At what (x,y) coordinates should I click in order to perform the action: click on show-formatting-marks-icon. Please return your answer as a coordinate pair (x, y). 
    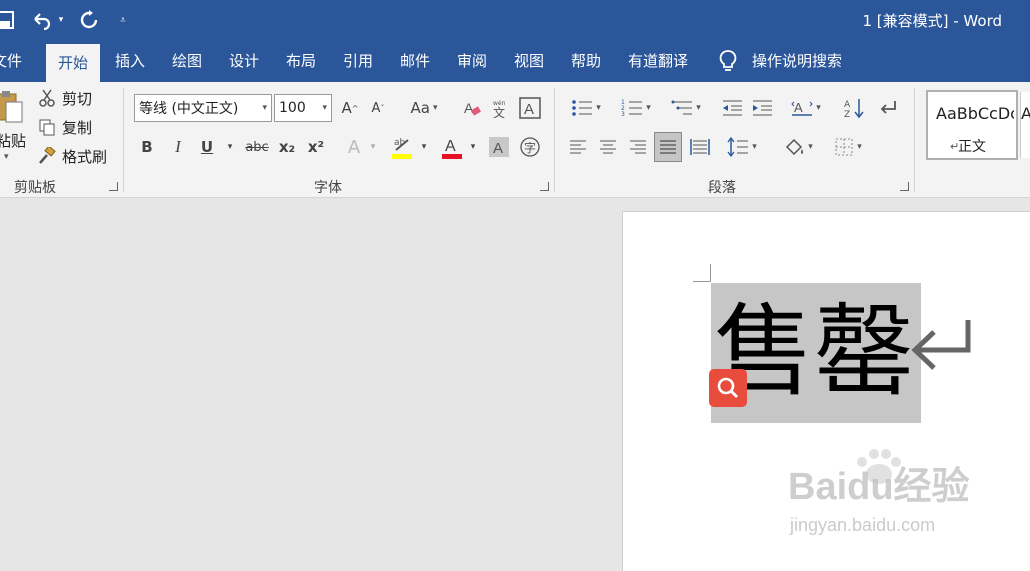
    Looking at the image, I should click on (888, 108).